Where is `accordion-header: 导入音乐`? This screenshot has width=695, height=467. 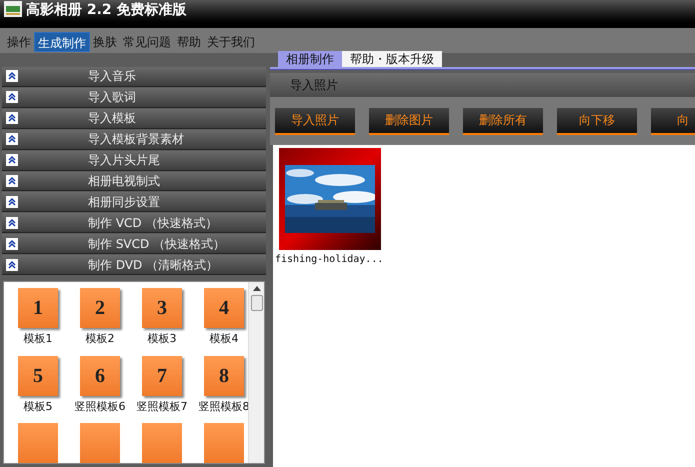
accordion-header: 导入音乐 is located at coordinates (134, 77).